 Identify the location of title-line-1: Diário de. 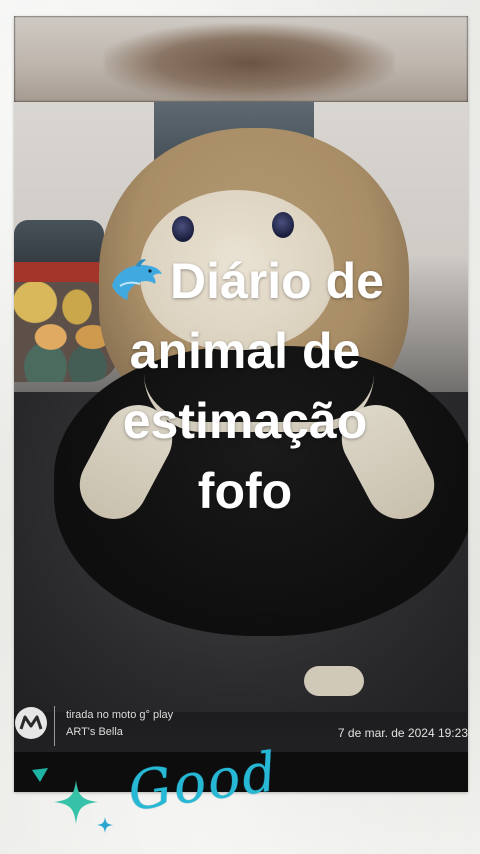
(245, 281).